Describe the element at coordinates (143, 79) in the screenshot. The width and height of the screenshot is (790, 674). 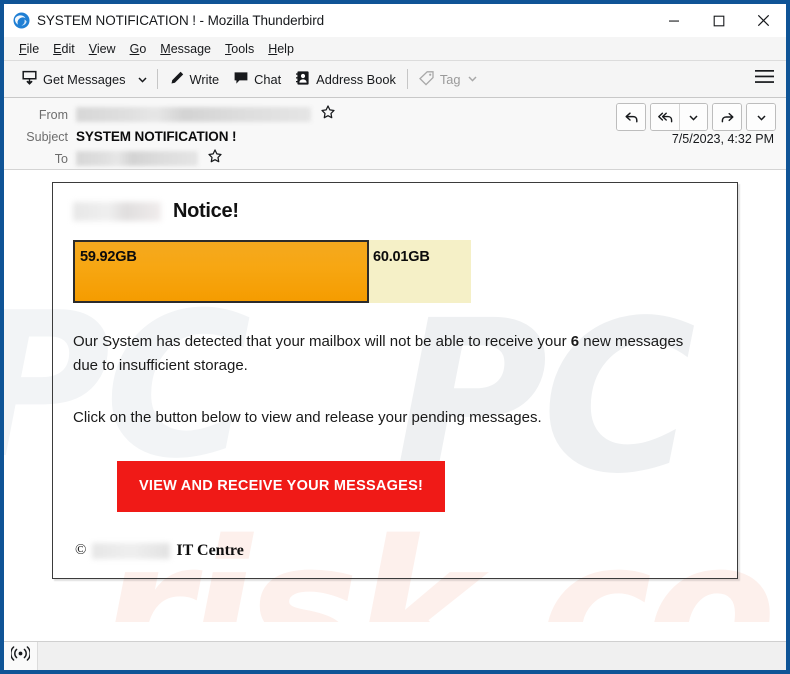
I see `get-messages-dropdown` at that location.